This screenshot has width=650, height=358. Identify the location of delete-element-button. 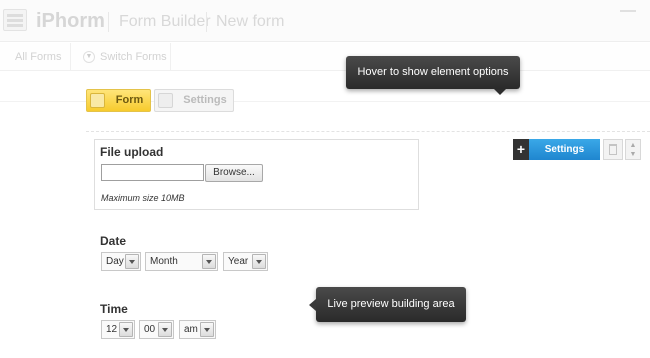
(613, 149).